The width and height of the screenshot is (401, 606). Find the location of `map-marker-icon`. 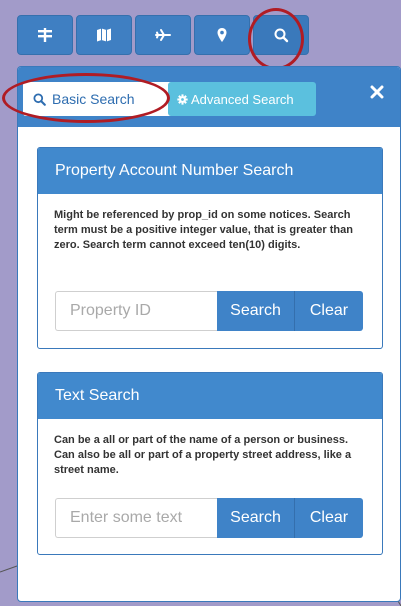

map-marker-icon is located at coordinates (222, 35).